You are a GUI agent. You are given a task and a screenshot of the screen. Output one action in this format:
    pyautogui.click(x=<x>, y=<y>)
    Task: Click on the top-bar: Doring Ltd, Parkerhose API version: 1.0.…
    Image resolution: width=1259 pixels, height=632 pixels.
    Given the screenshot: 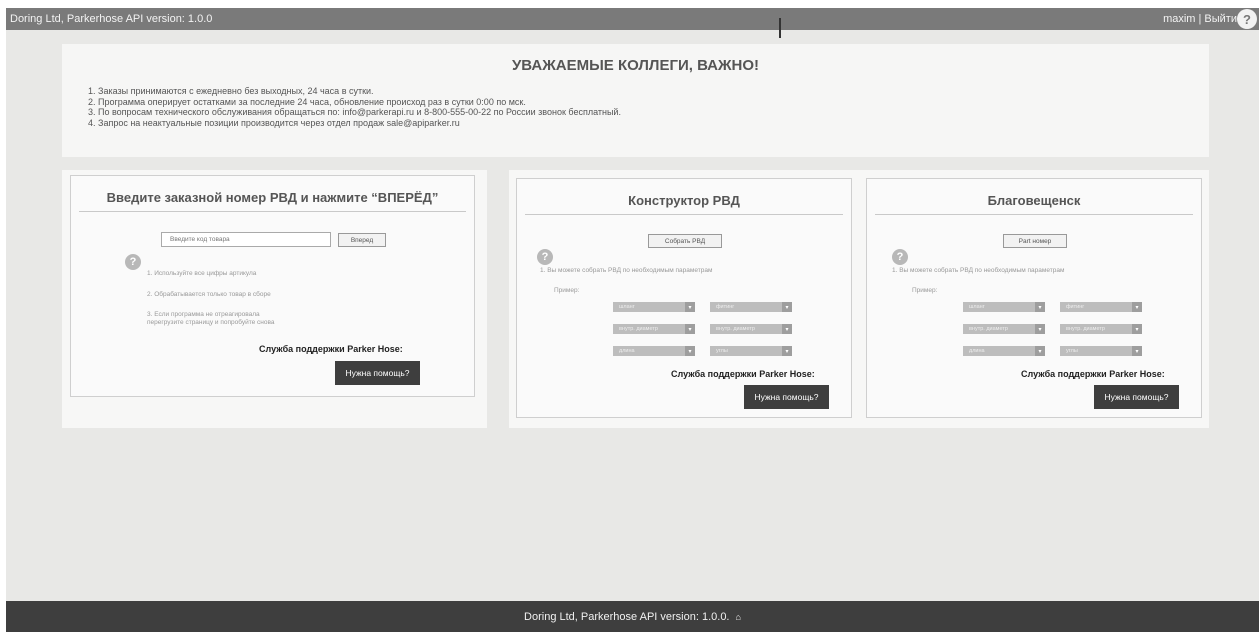 What is the action you would take?
    pyautogui.click(x=632, y=19)
    